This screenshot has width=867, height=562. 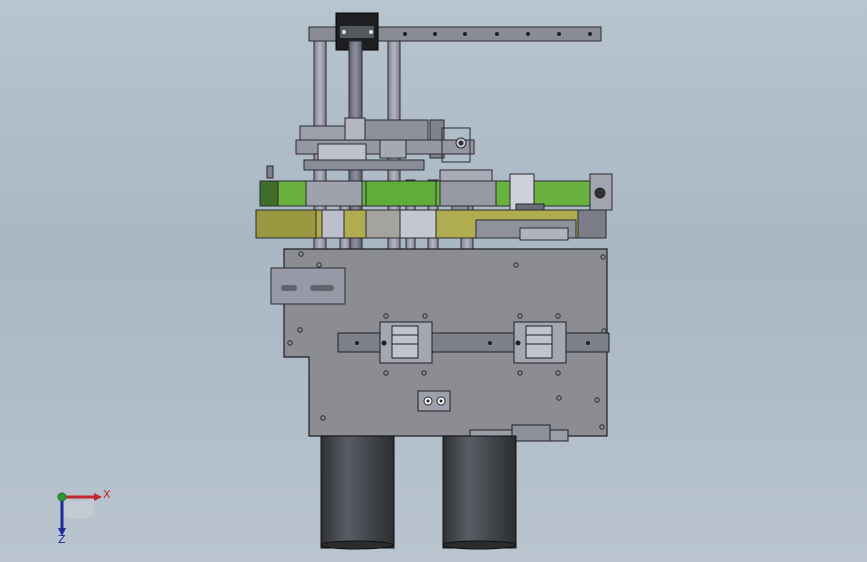 What do you see at coordinates (473, 342) in the screenshot?
I see `linear-guide-rail` at bounding box center [473, 342].